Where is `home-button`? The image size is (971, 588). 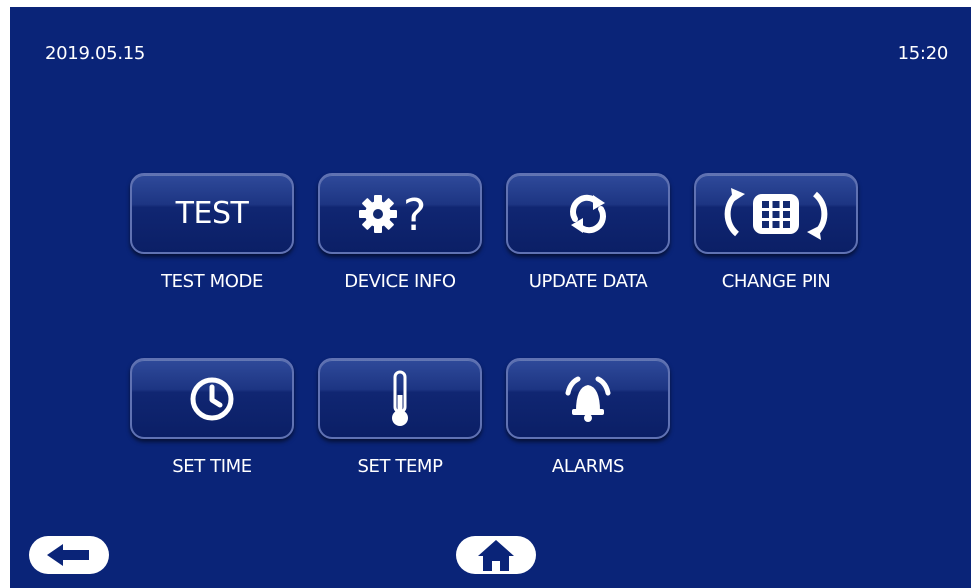
home-button is located at coordinates (496, 555).